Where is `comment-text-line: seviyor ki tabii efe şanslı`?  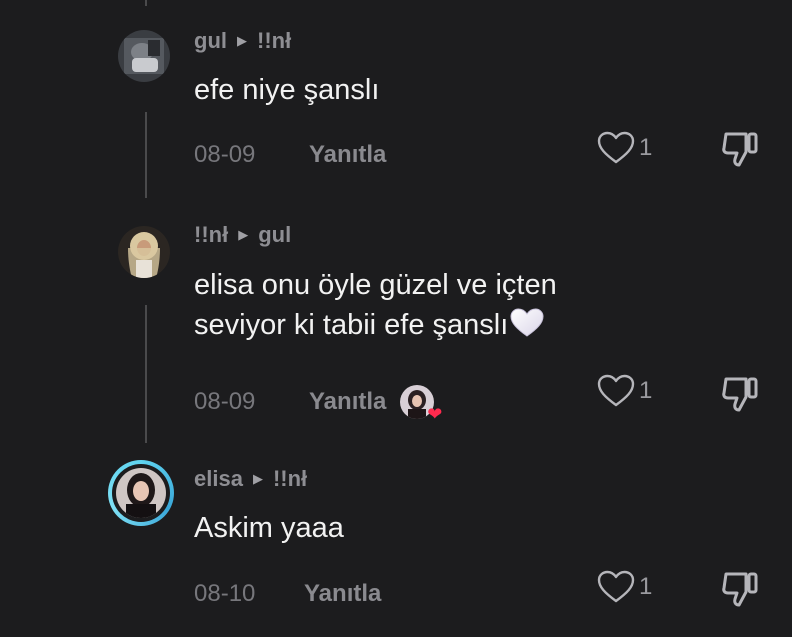 comment-text-line: seviyor ki tabii efe şanslı is located at coordinates (474, 327).